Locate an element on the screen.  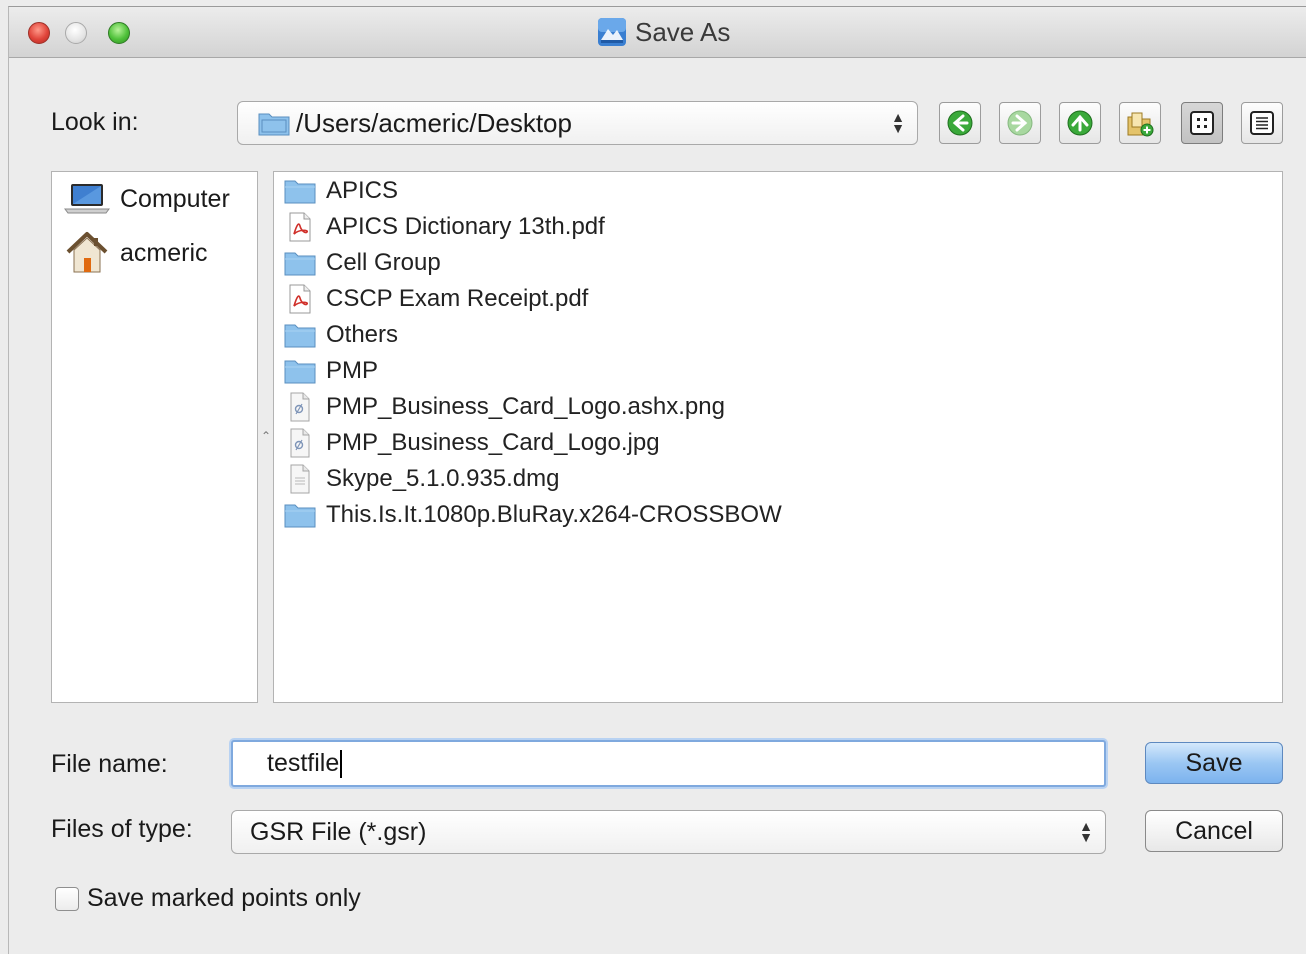
marked-points-label: Save marked points only is located at coordinates (224, 898).